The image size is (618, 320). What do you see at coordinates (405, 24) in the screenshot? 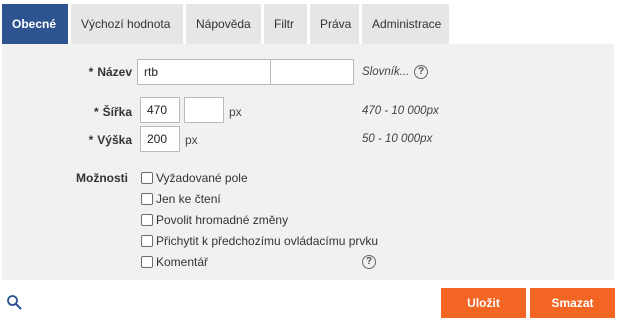
I see `tab-administrace: Administrace` at bounding box center [405, 24].